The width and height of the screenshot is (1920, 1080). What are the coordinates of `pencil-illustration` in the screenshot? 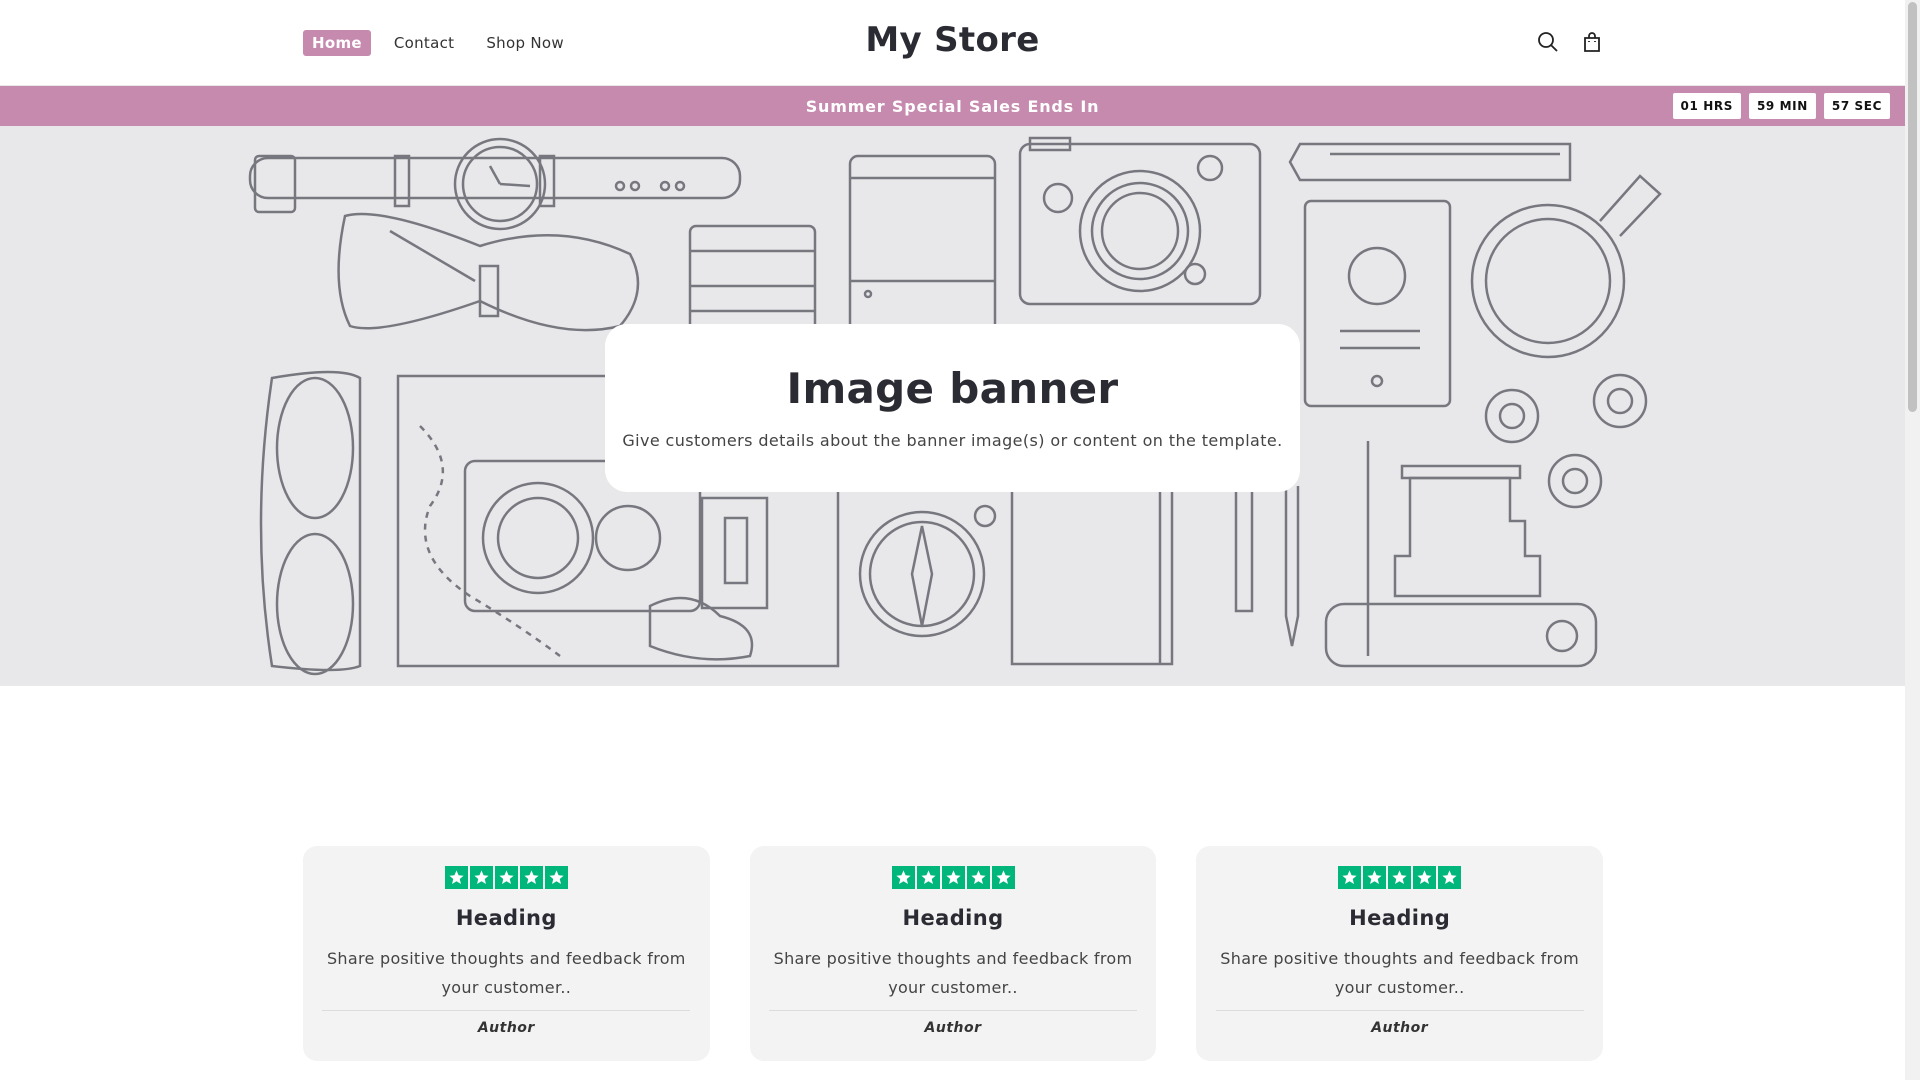 It's located at (1430, 162).